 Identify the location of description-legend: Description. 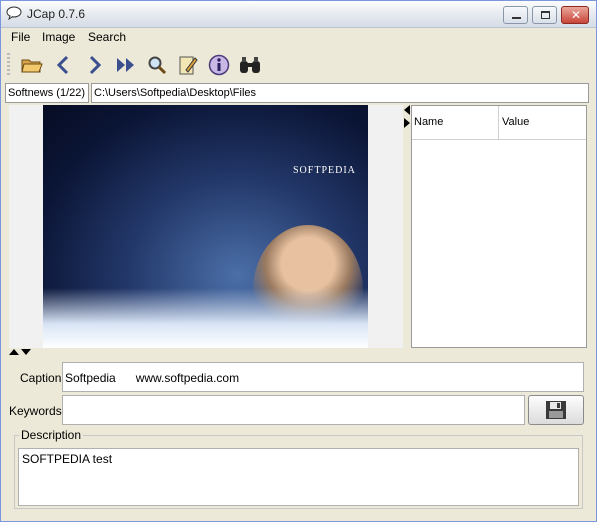
(51, 435).